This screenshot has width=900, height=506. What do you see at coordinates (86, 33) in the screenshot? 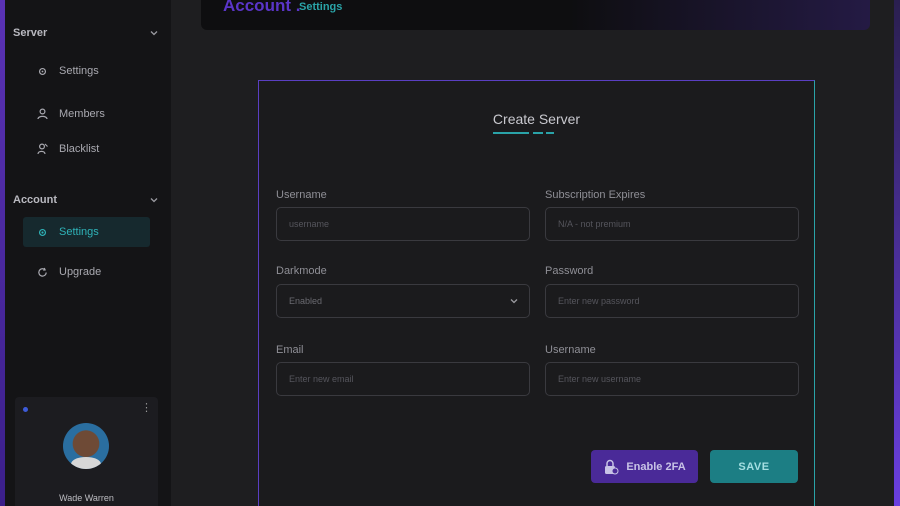
I see `sidebar-section-server: Server` at bounding box center [86, 33].